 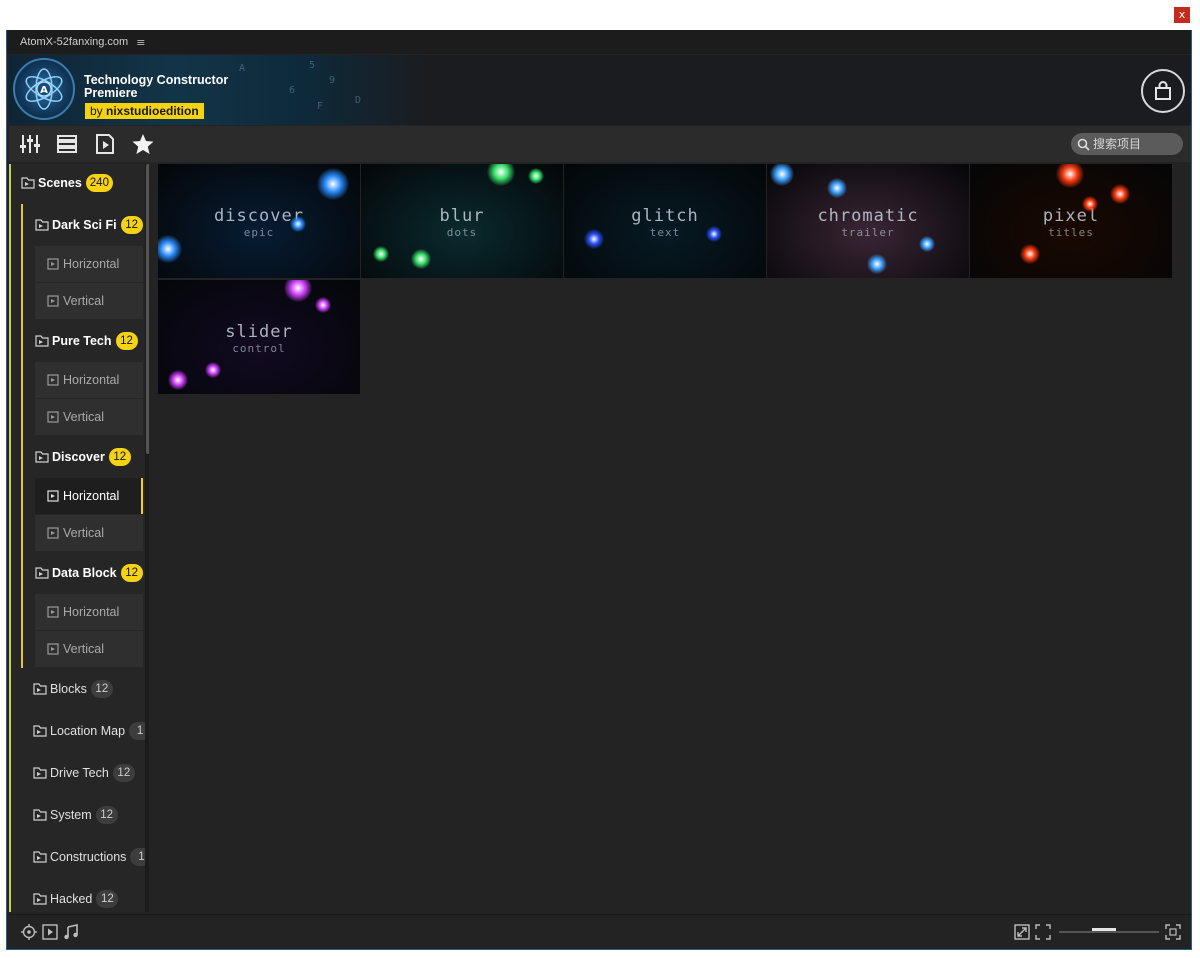 What do you see at coordinates (67, 144) in the screenshot?
I see `list-icon` at bounding box center [67, 144].